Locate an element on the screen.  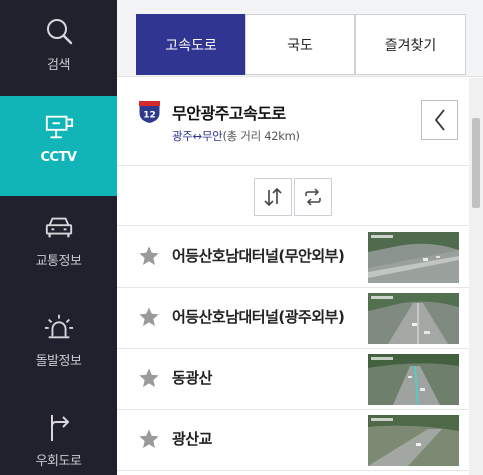
scrollbar-thumb is located at coordinates (476, 163).